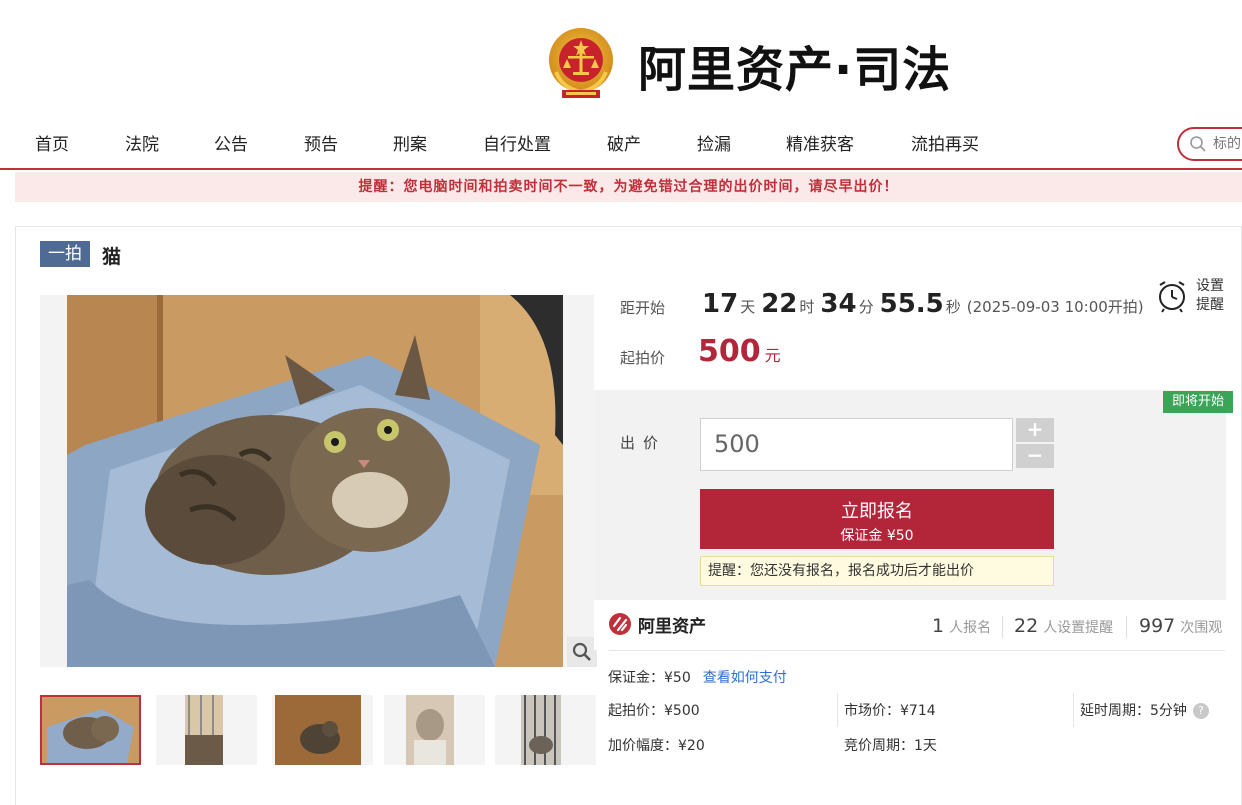 The width and height of the screenshot is (1242, 805). I want to click on market-price-detail: 市场价：¥714, so click(890, 711).